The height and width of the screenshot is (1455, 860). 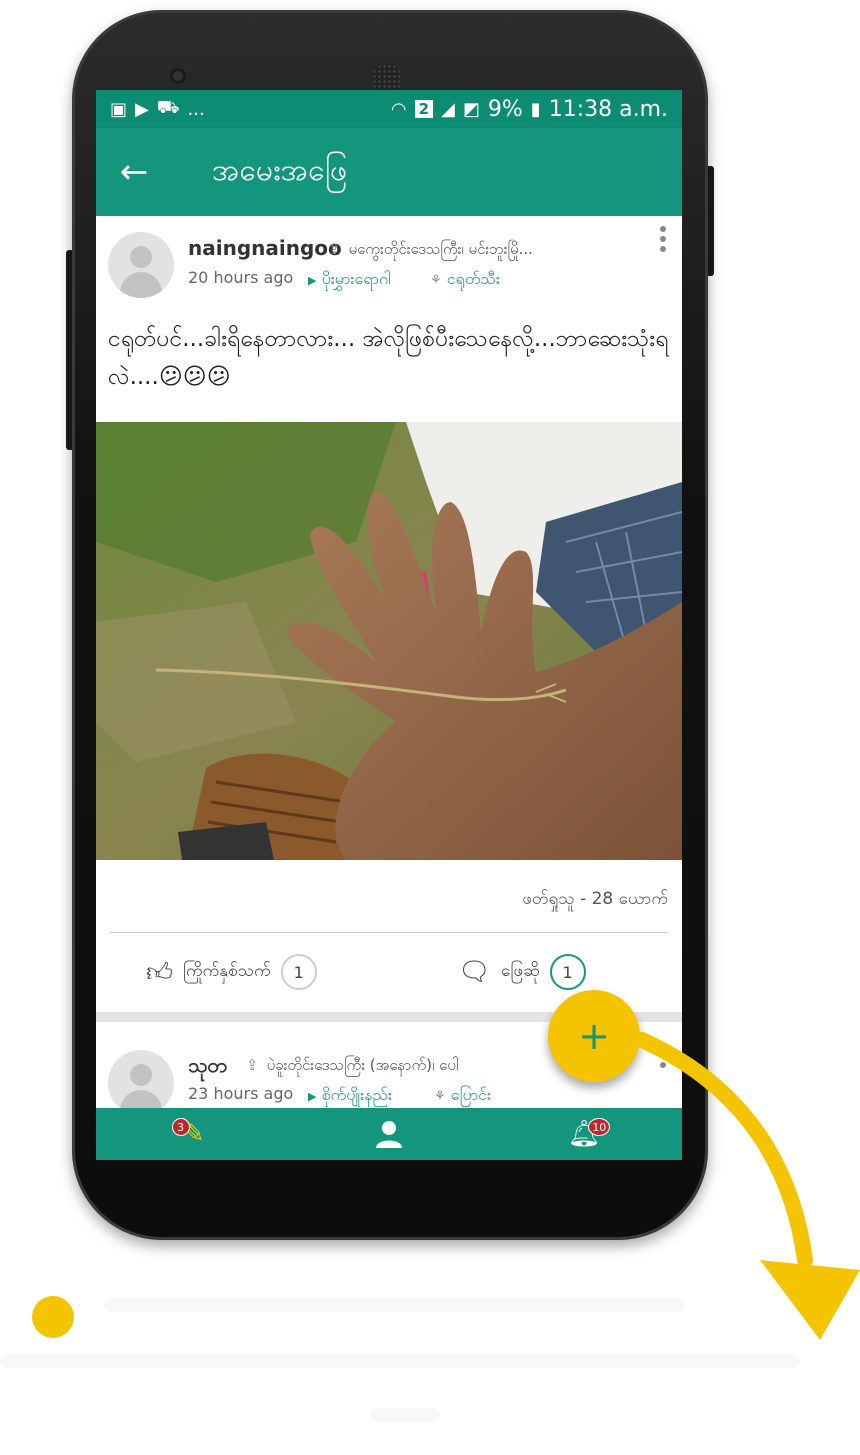 I want to click on clock: 11:38 a.m., so click(x=608, y=109).